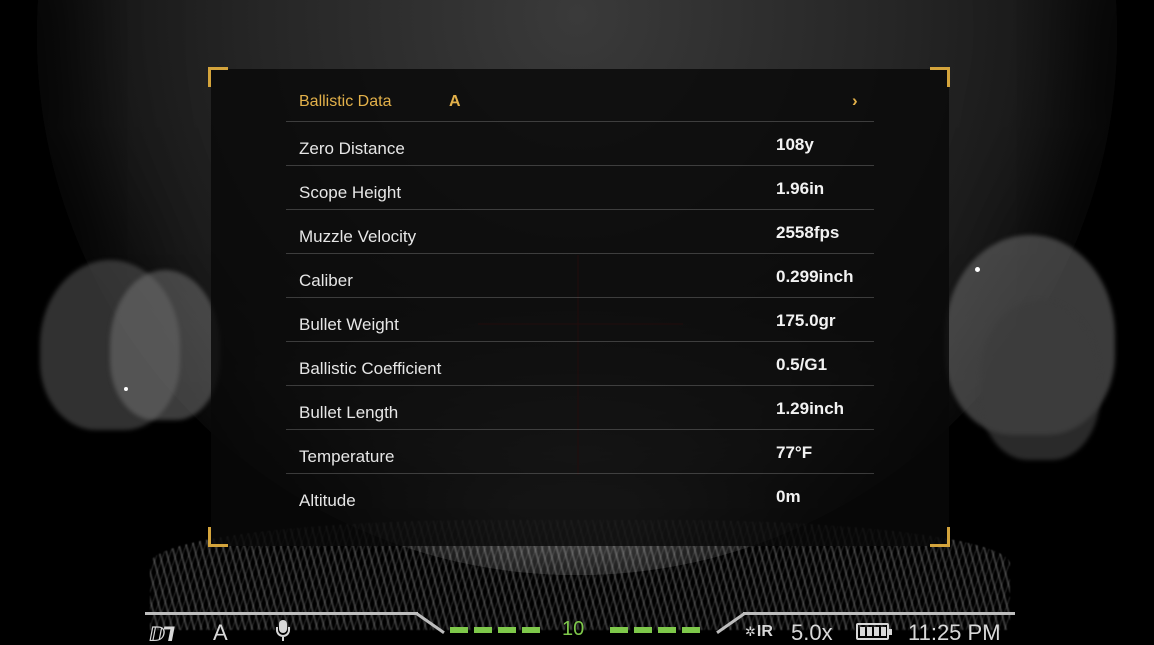 This screenshot has width=1154, height=645. Describe the element at coordinates (812, 632) in the screenshot. I see `zoom-level: 5.0x` at that location.